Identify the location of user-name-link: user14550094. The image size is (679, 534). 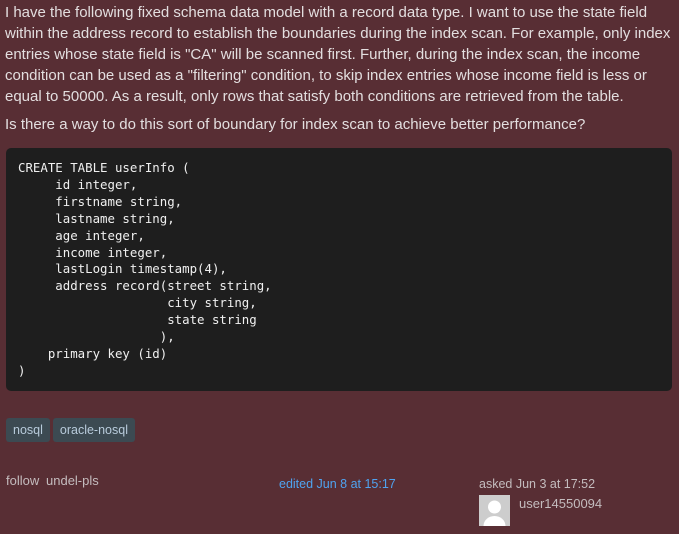
(560, 503).